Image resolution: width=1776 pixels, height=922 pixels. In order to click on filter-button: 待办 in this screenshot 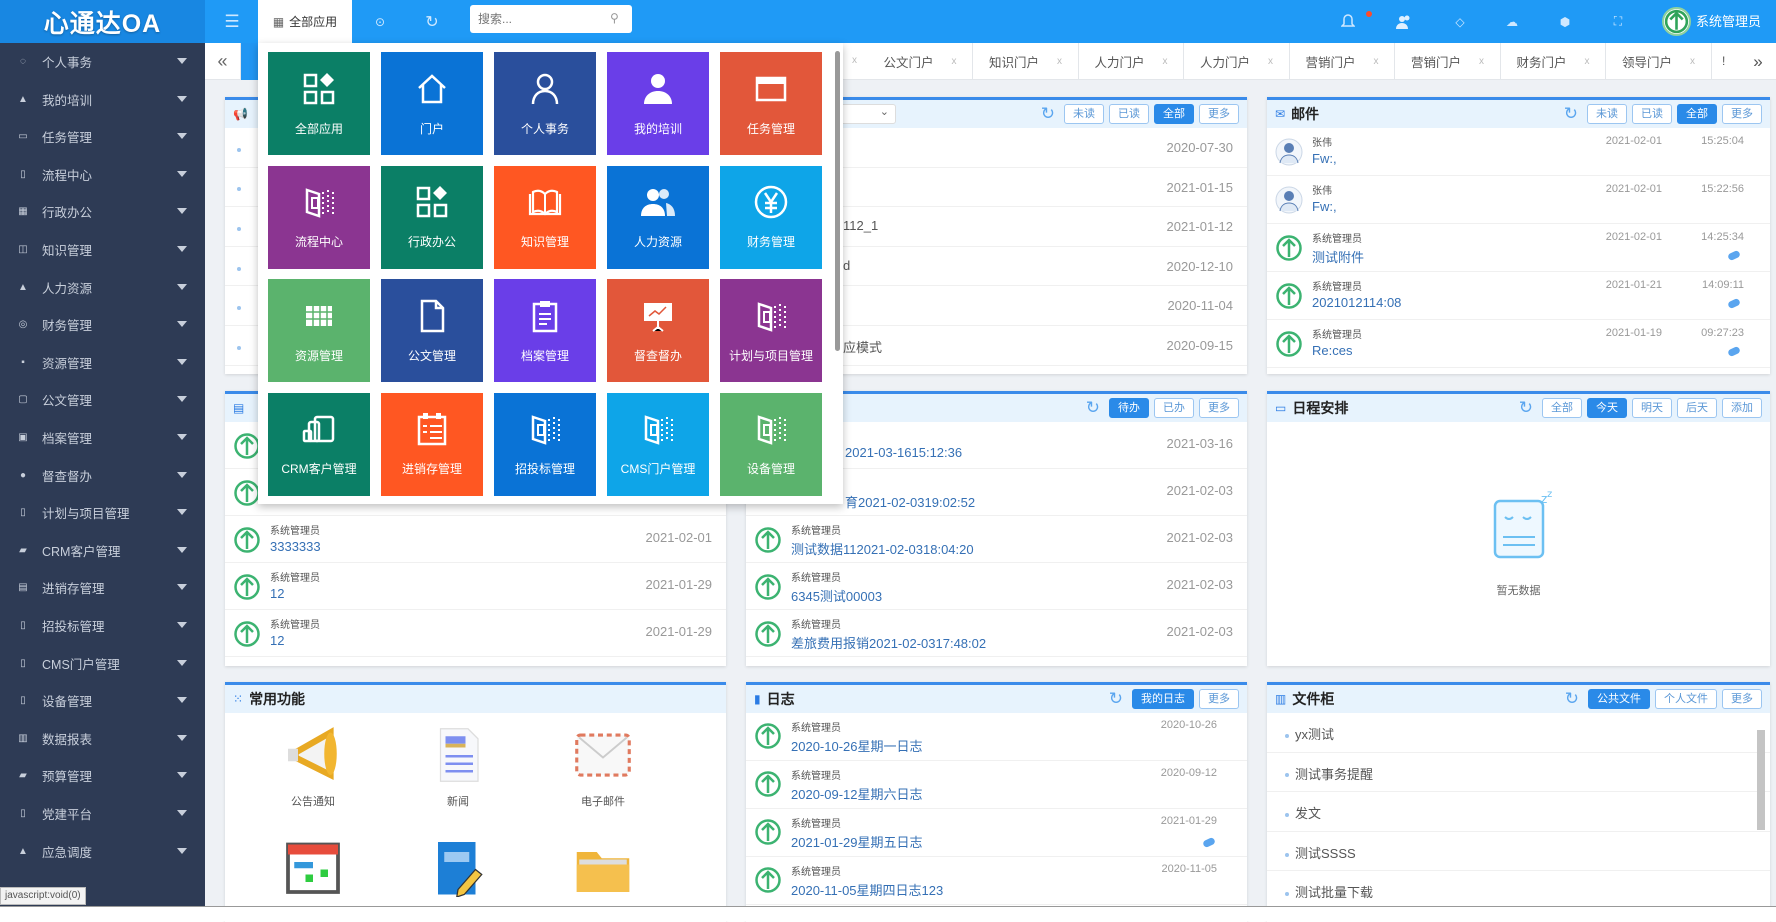, I will do `click(1129, 408)`.